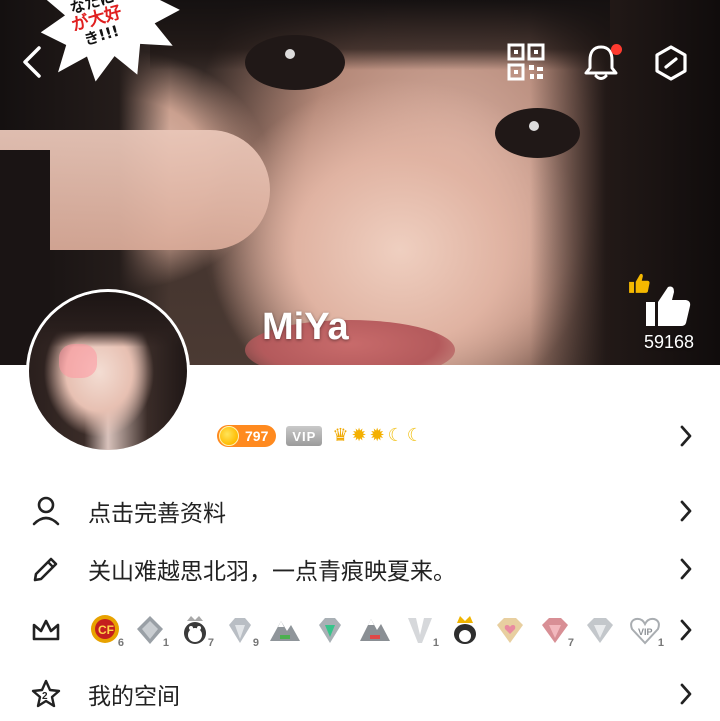  I want to click on coin-count: 797, so click(257, 436).